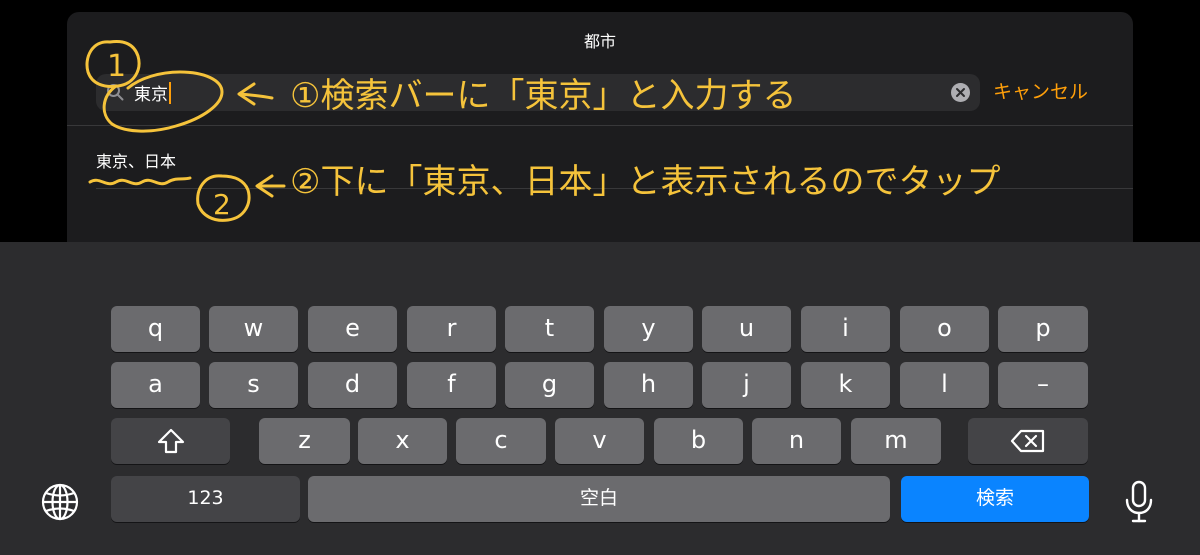 This screenshot has height=555, width=1200. What do you see at coordinates (155, 385) in the screenshot?
I see `key-a: a` at bounding box center [155, 385].